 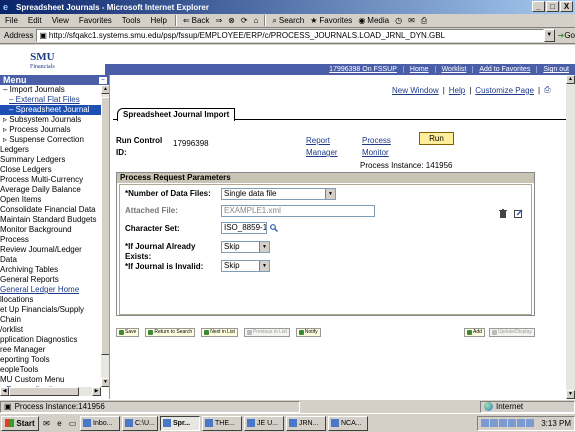 What do you see at coordinates (46, 423) in the screenshot?
I see `quicklaunch-outlook-icon: ✉` at bounding box center [46, 423].